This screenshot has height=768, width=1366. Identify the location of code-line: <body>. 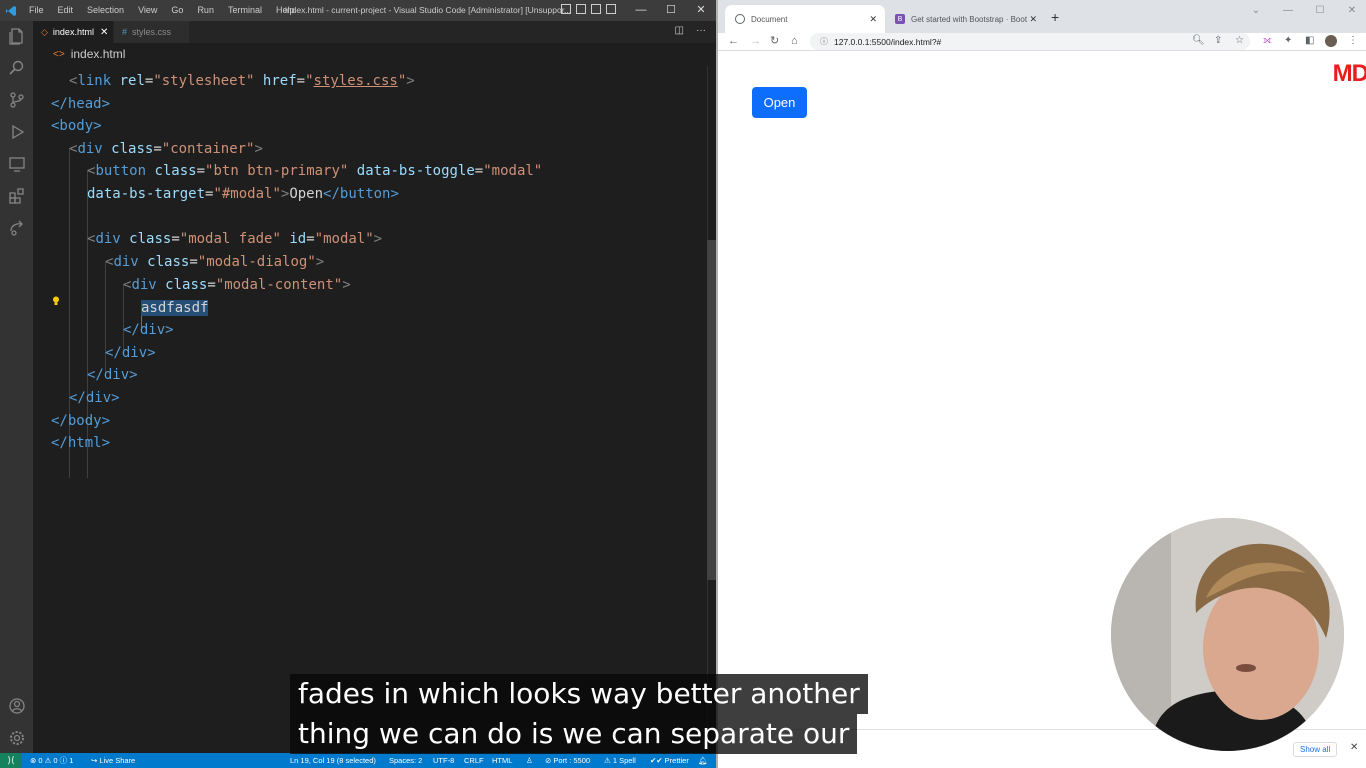
(76, 126).